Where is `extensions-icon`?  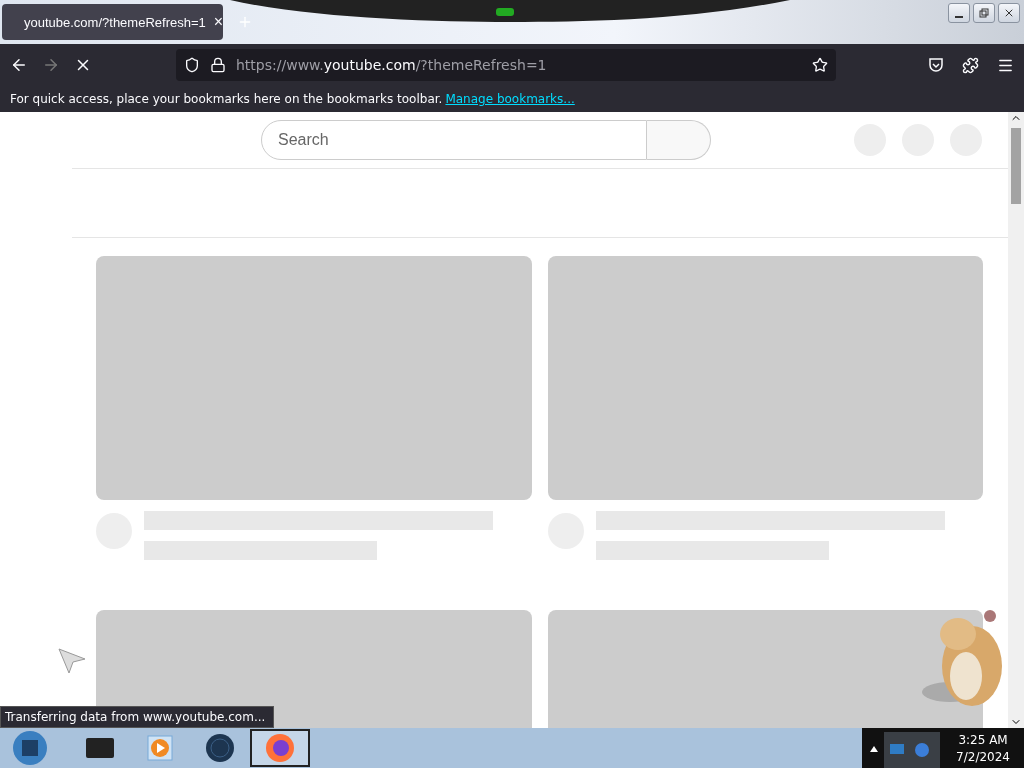 extensions-icon is located at coordinates (970, 65).